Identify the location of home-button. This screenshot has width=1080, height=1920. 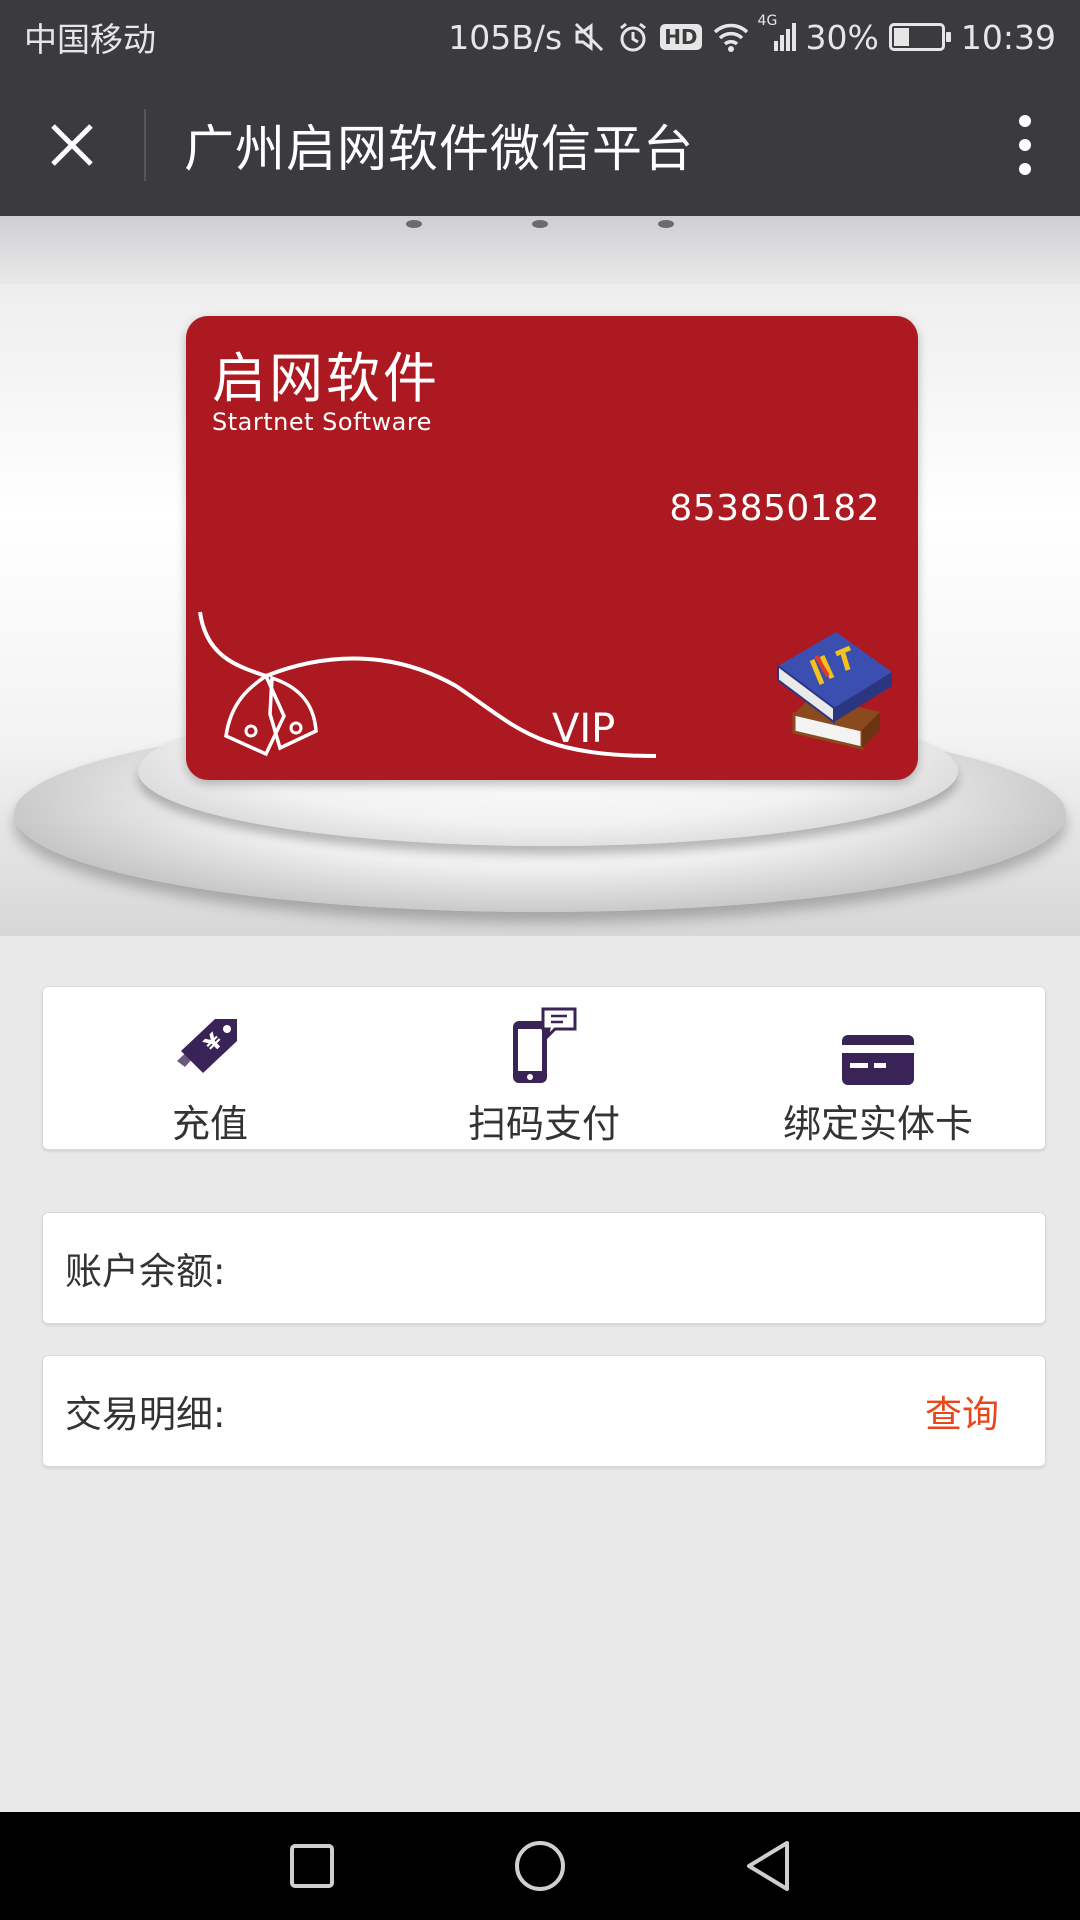
(540, 1866).